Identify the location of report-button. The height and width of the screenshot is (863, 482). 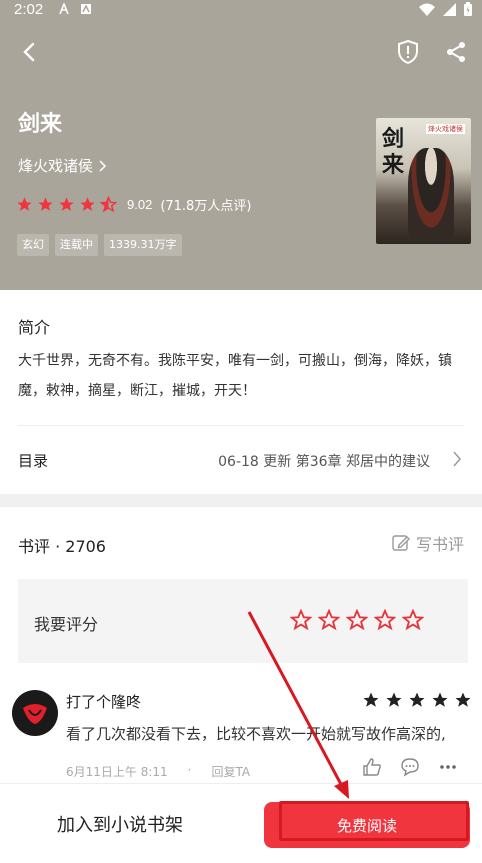
(408, 52).